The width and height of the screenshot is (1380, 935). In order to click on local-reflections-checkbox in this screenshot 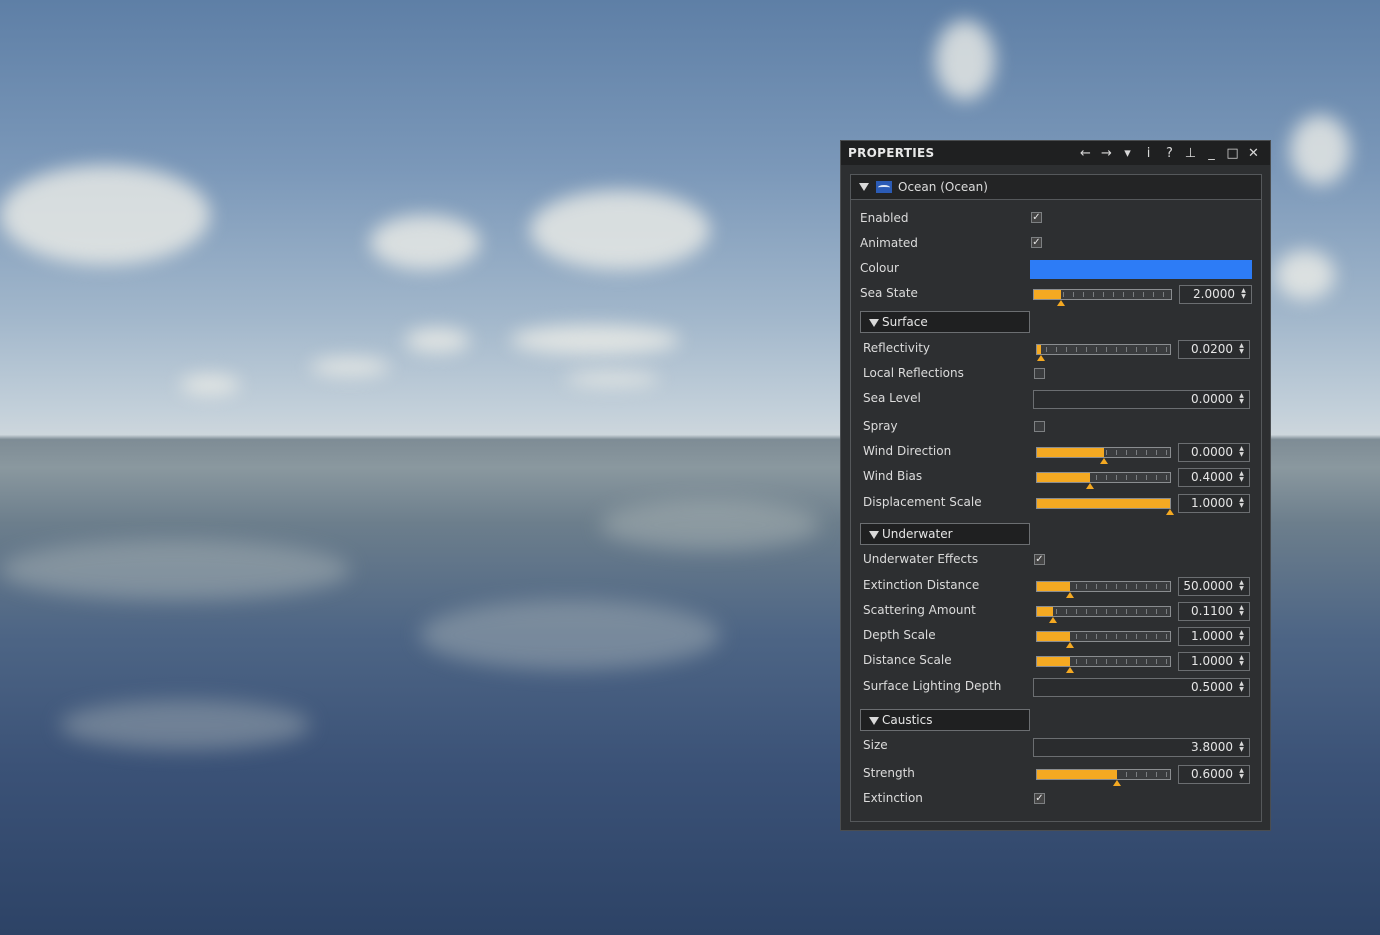, I will do `click(1039, 373)`.